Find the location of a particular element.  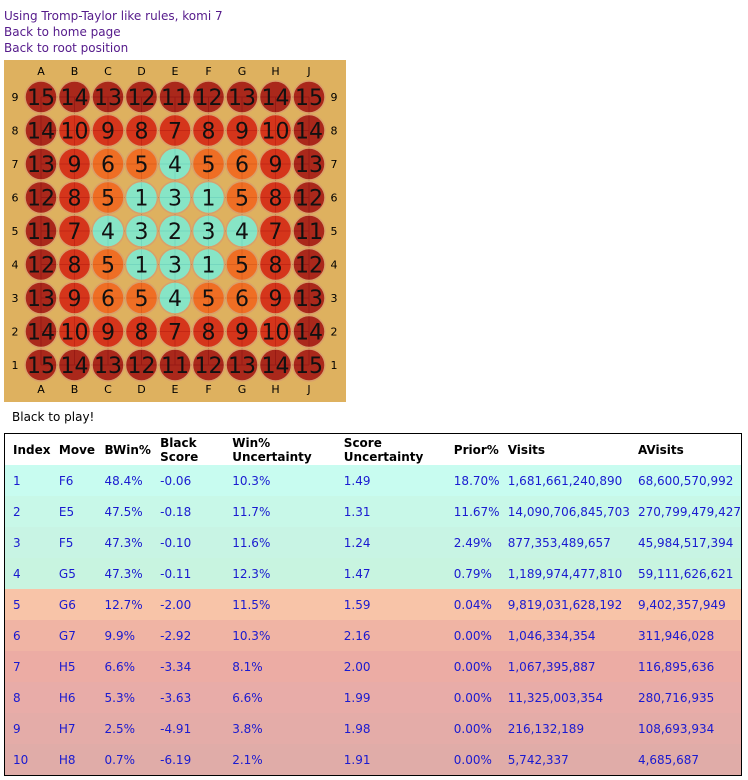

col-label-top: H is located at coordinates (275, 71).